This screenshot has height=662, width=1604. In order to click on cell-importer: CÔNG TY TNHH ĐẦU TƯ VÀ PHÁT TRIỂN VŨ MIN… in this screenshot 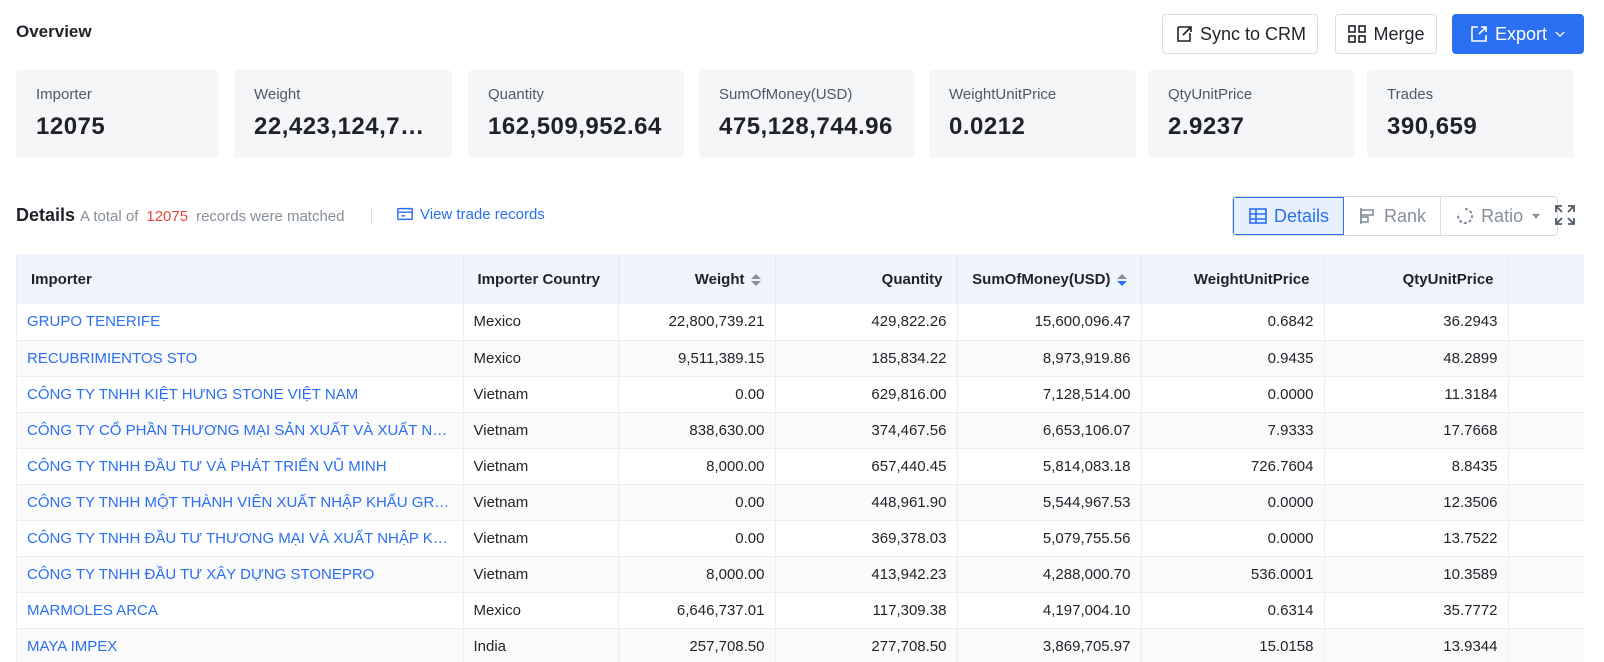, I will do `click(240, 466)`.